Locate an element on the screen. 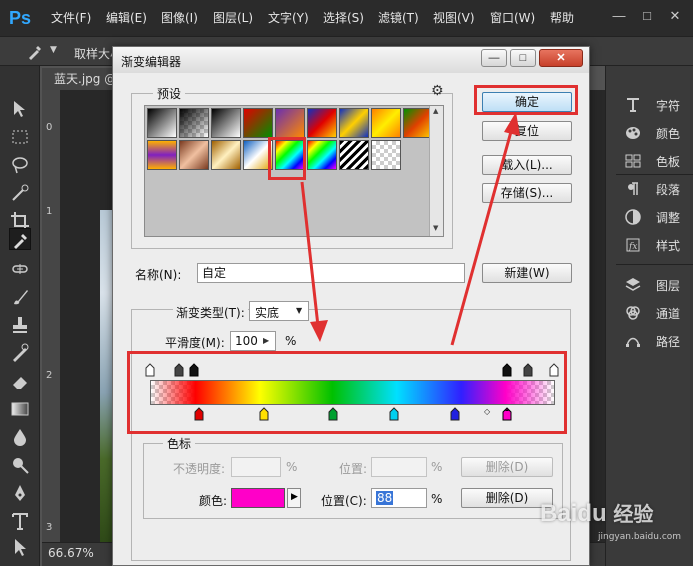 This screenshot has width=693, height=566. preset-swatch-selected is located at coordinates (322, 155).